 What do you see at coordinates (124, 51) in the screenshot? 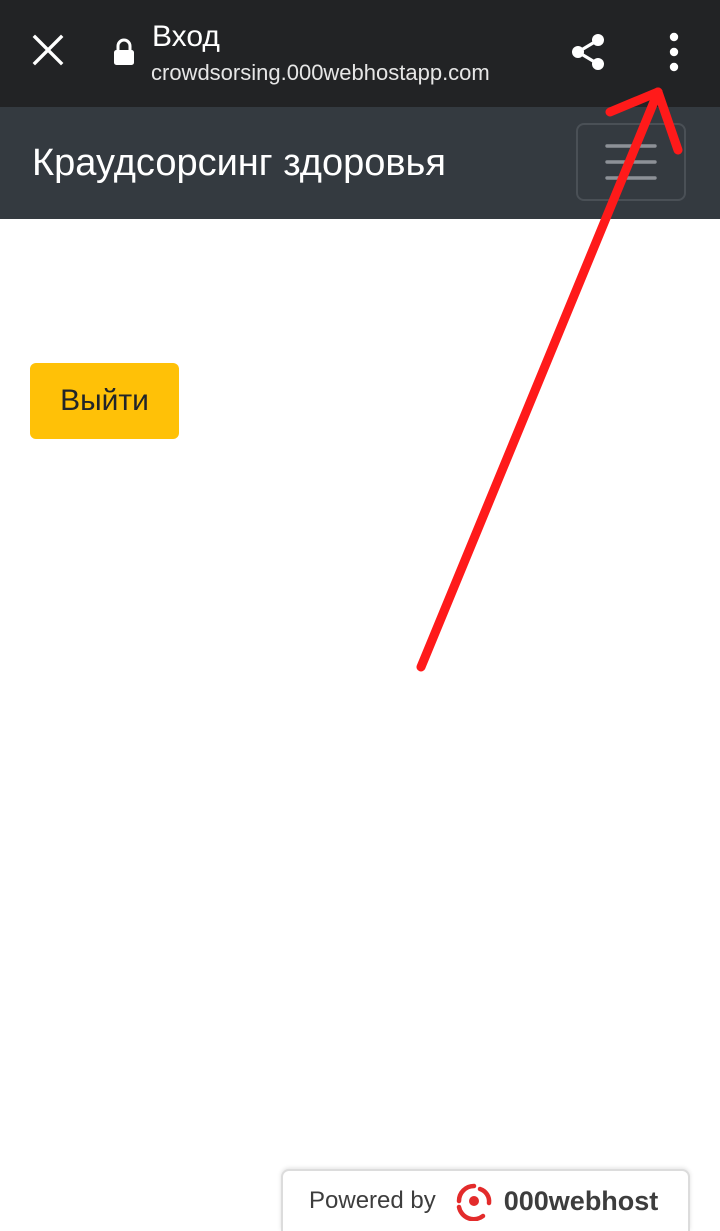
I see `lock-icon` at bounding box center [124, 51].